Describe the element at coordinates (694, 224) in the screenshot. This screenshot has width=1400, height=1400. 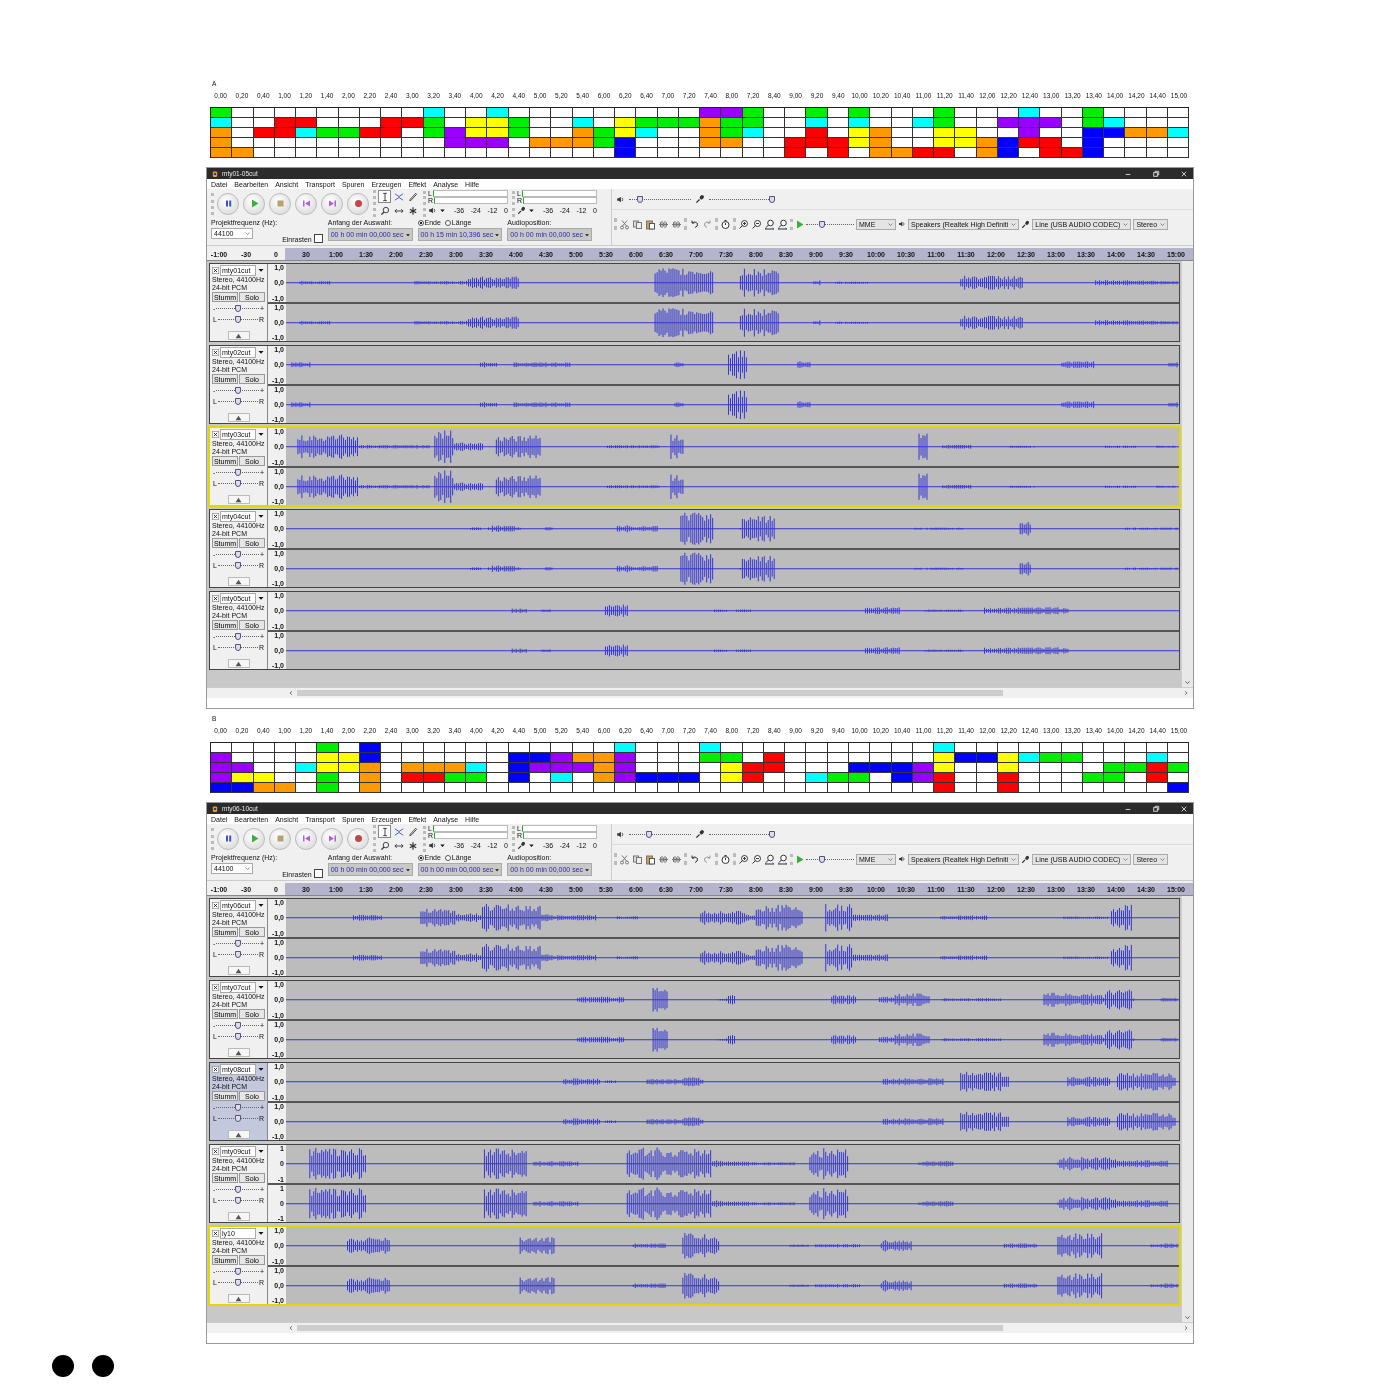
I see `undo-icon` at that location.